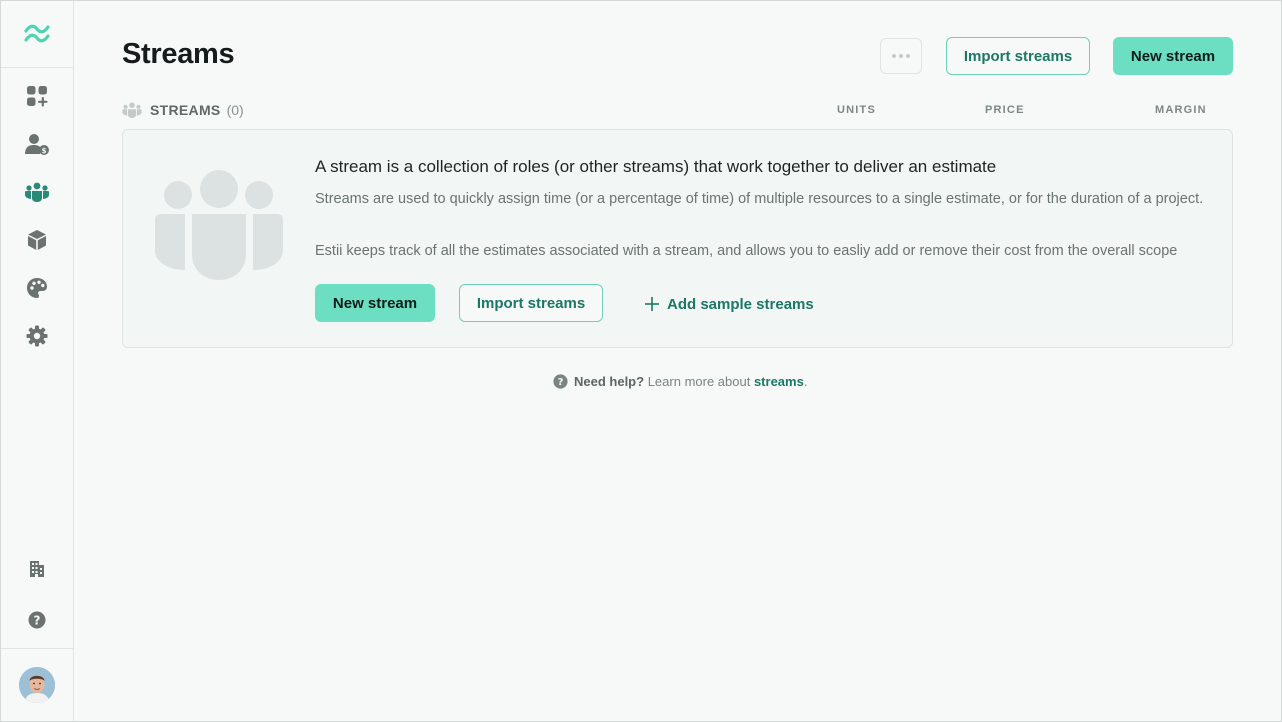 This screenshot has height=722, width=1282. I want to click on column-header-price: PRICE, so click(1005, 110).